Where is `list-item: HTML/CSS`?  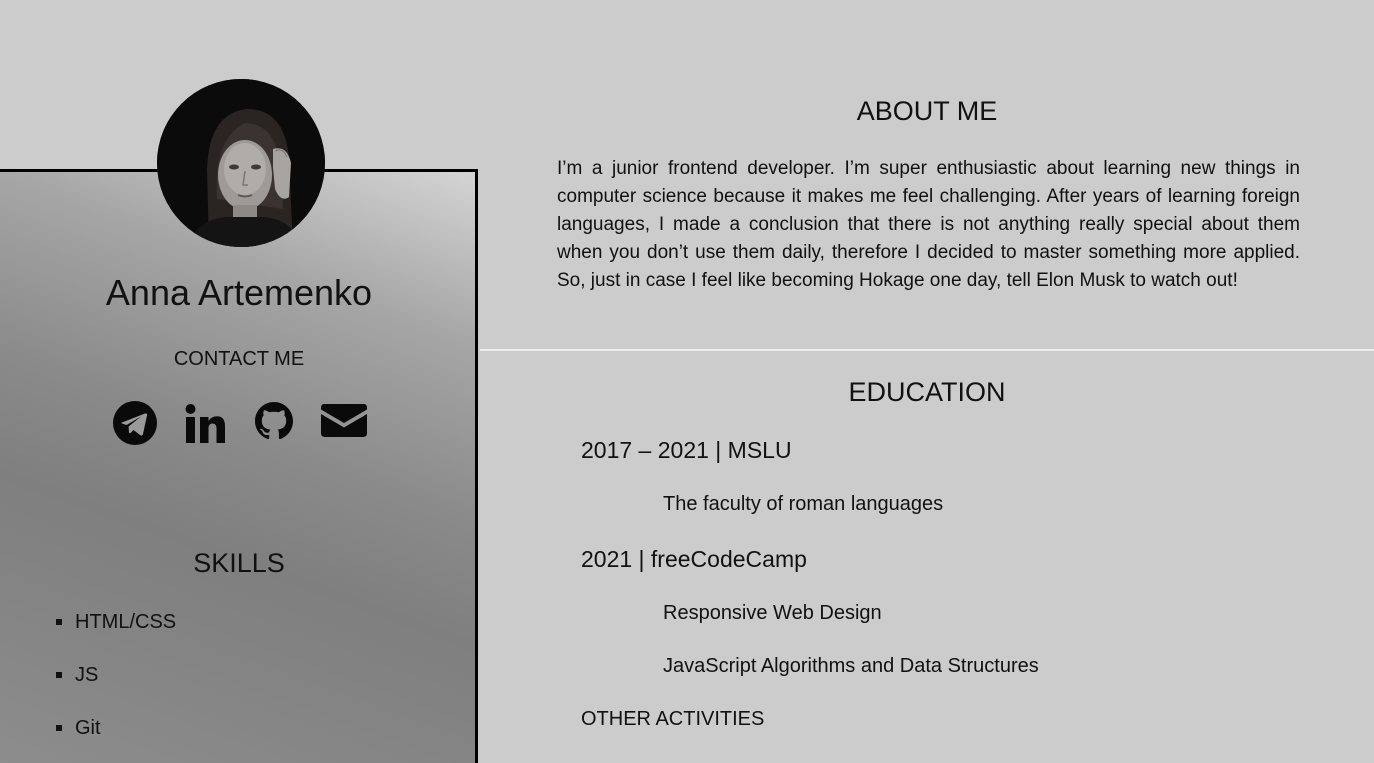 list-item: HTML/CSS is located at coordinates (116, 632).